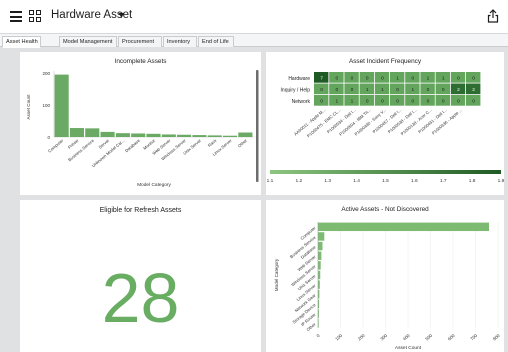 This screenshot has height=352, width=508. What do you see at coordinates (216, 41) in the screenshot?
I see `tab-end-of-life: End of Life` at bounding box center [216, 41].